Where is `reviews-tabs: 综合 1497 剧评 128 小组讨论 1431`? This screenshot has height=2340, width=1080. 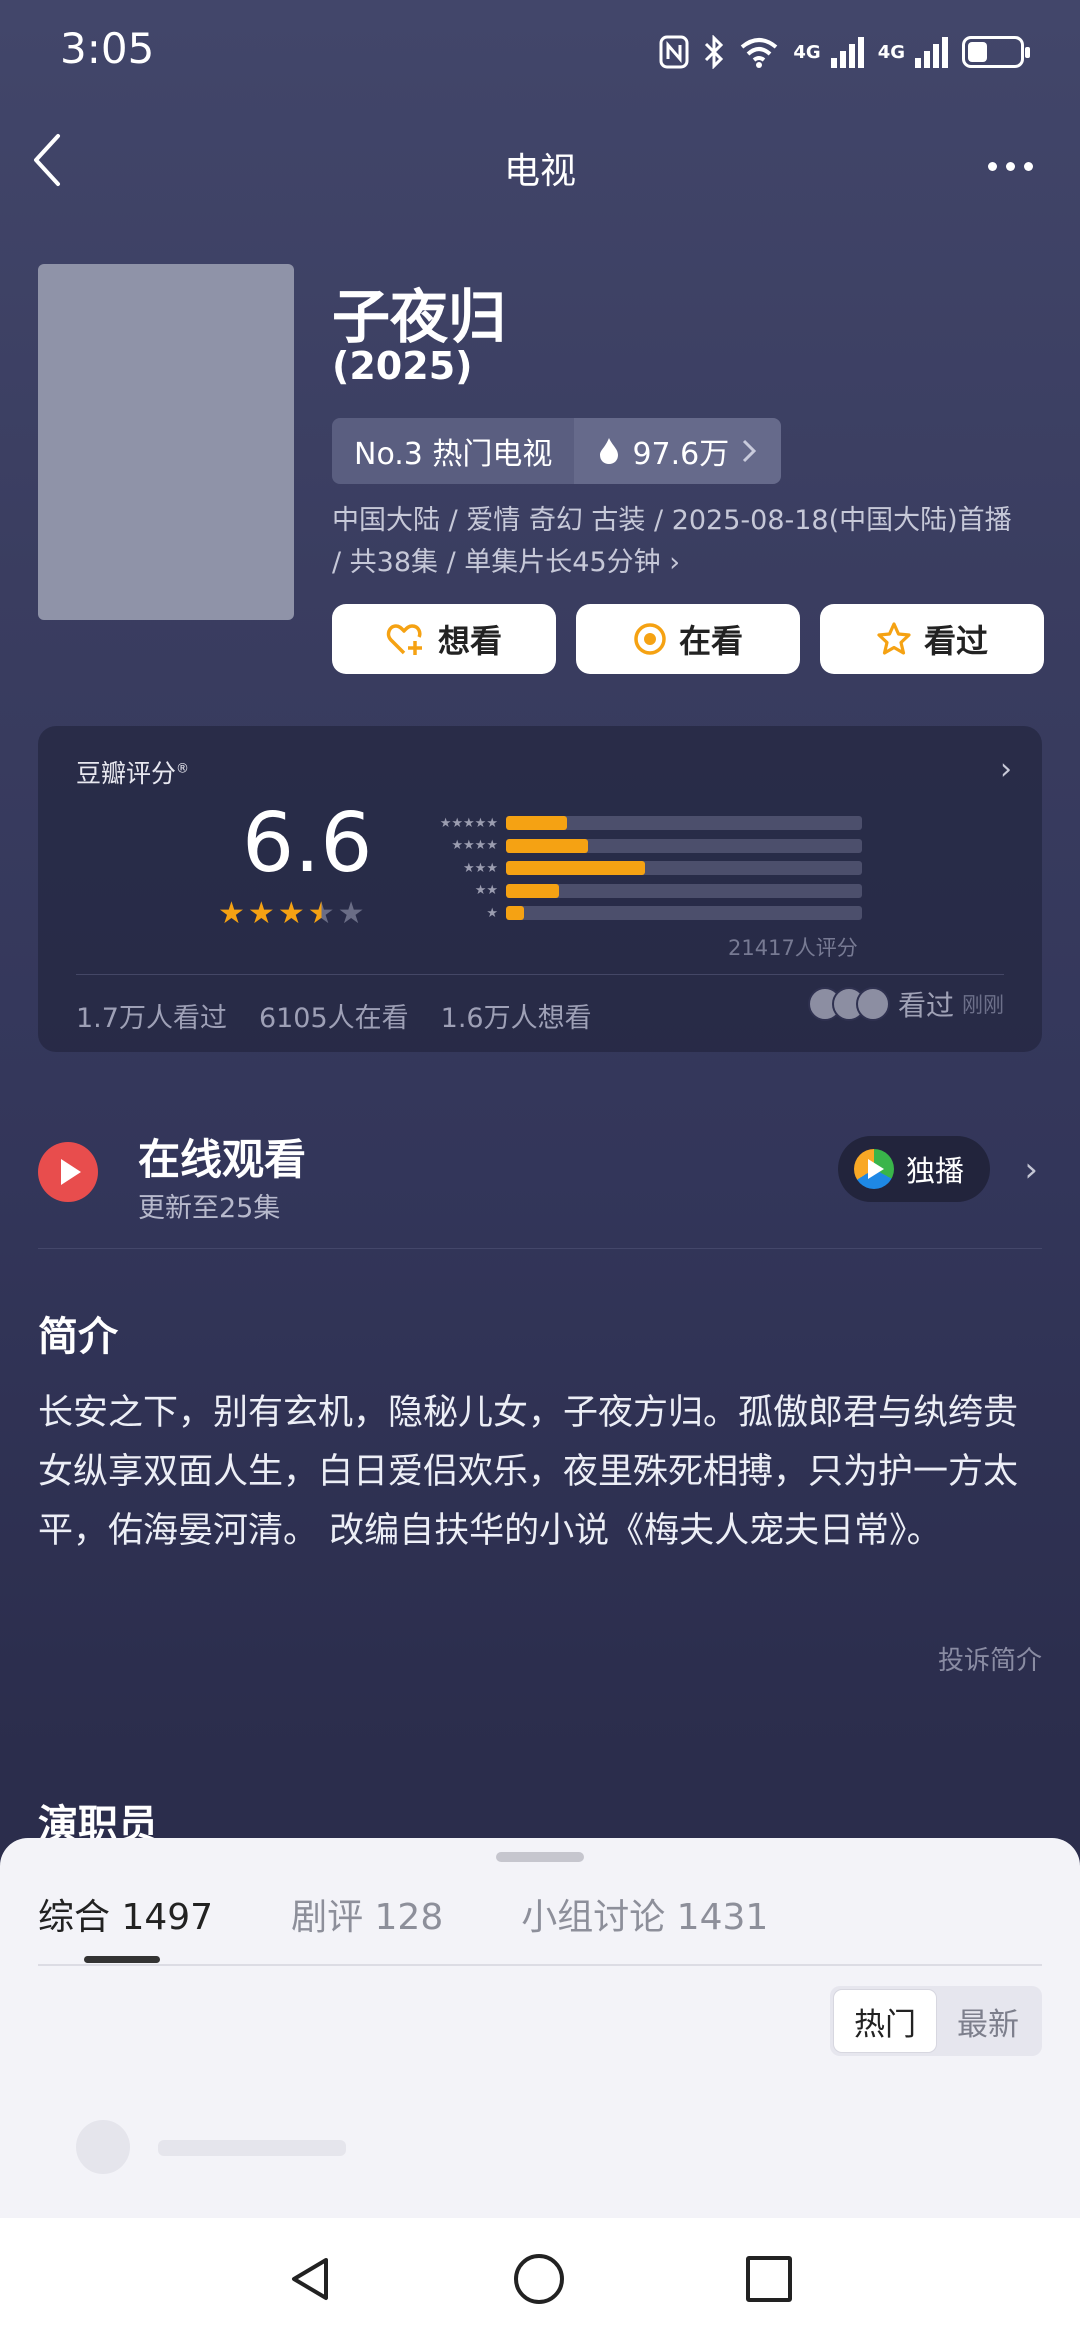 reviews-tabs: 综合 1497 剧评 128 小组讨论 1431 is located at coordinates (403, 1914).